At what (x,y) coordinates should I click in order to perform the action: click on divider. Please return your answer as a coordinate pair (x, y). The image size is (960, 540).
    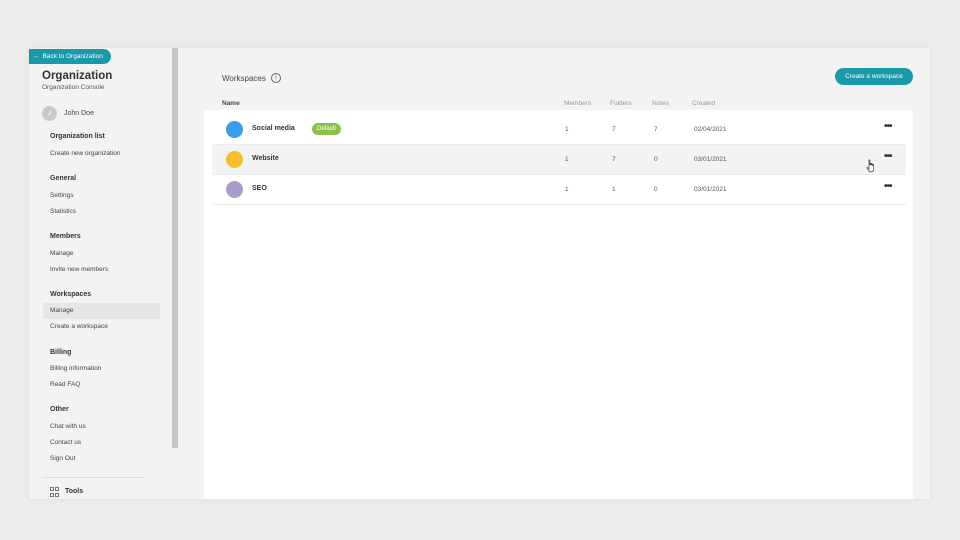
    Looking at the image, I should click on (93, 477).